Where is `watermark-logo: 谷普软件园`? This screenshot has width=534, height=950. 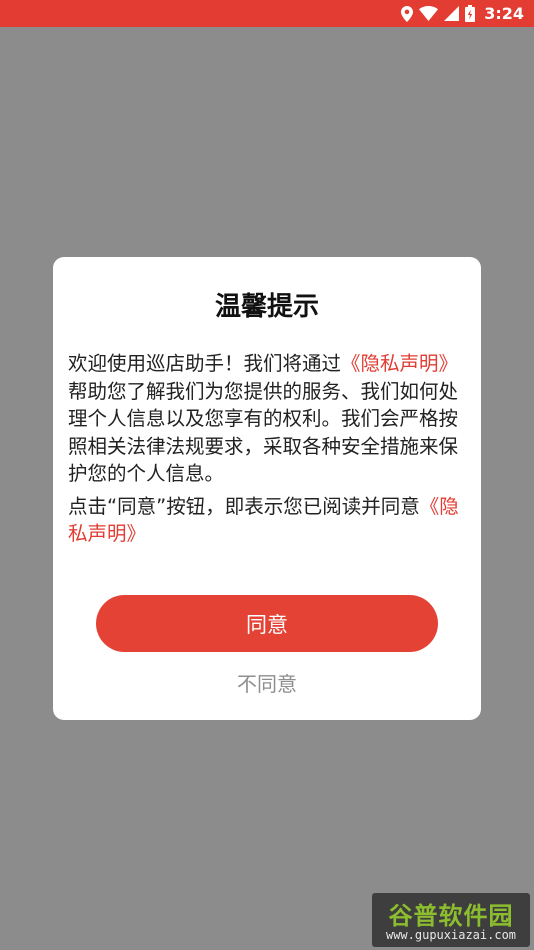 watermark-logo: 谷普软件园 is located at coordinates (451, 916).